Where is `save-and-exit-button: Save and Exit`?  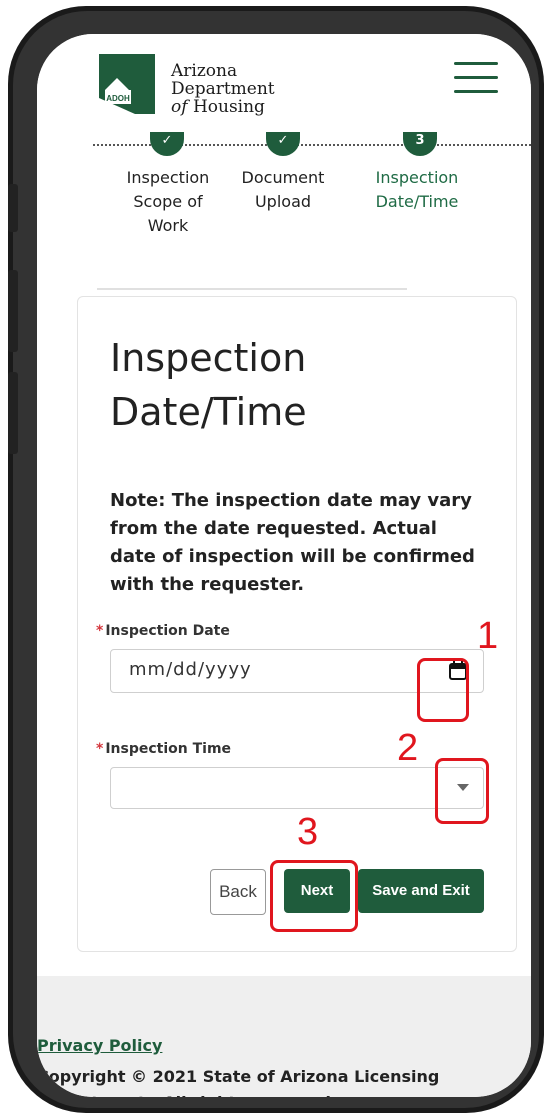
save-and-exit-button: Save and Exit is located at coordinates (421, 891).